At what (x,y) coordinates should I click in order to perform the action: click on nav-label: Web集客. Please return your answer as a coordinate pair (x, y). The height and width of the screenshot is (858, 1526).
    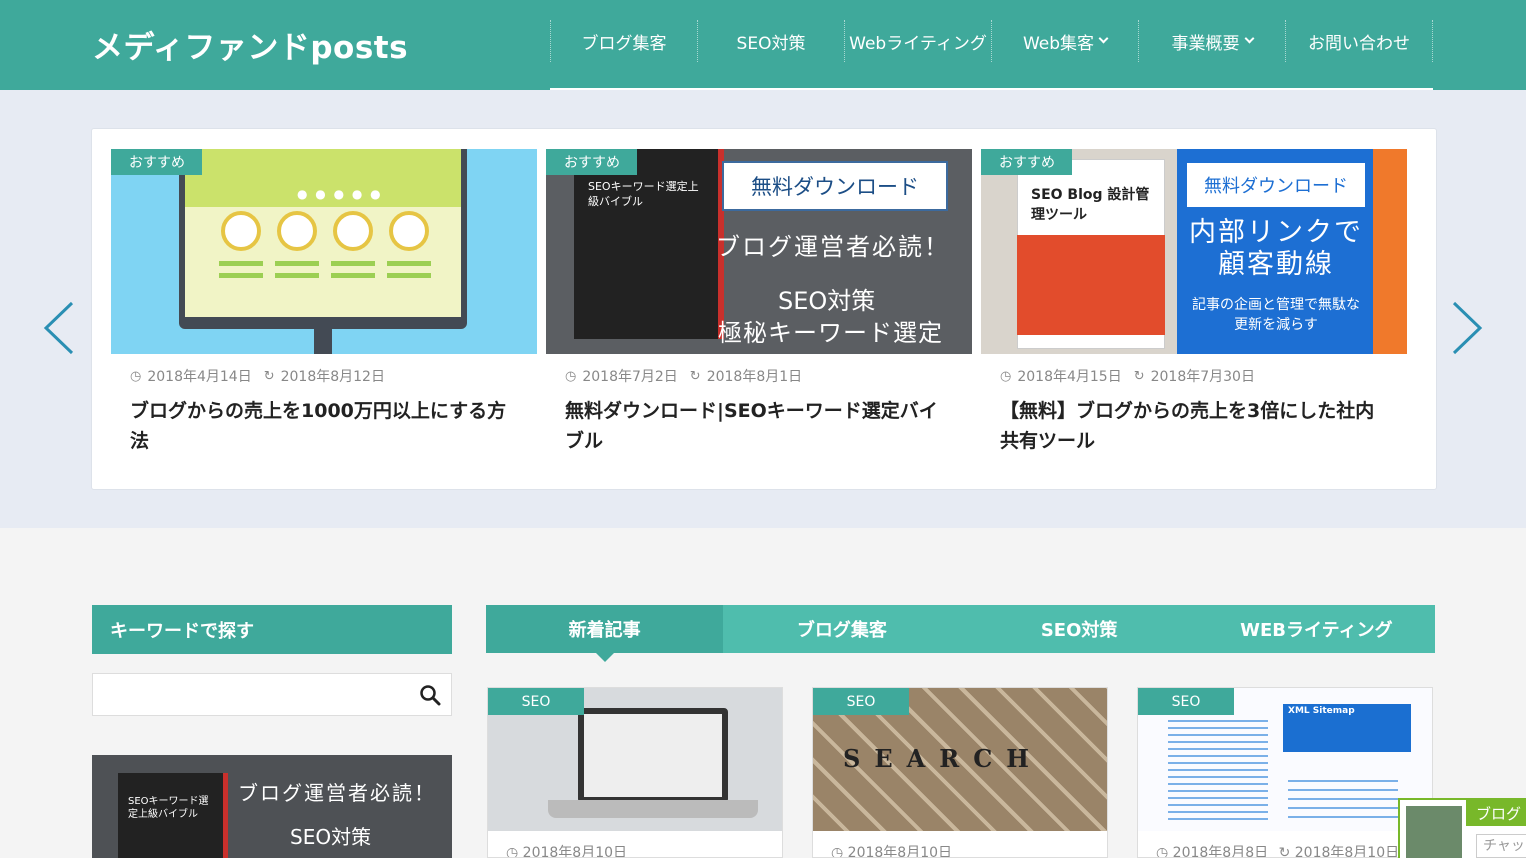
    Looking at the image, I should click on (1058, 43).